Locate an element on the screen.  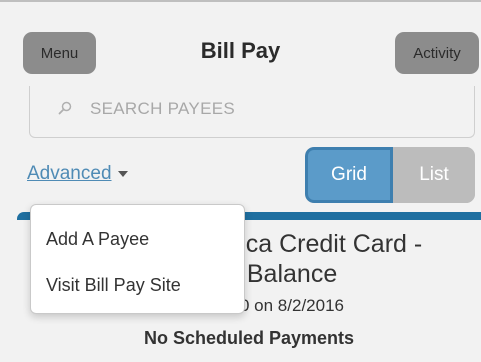
search-bar is located at coordinates (252, 112).